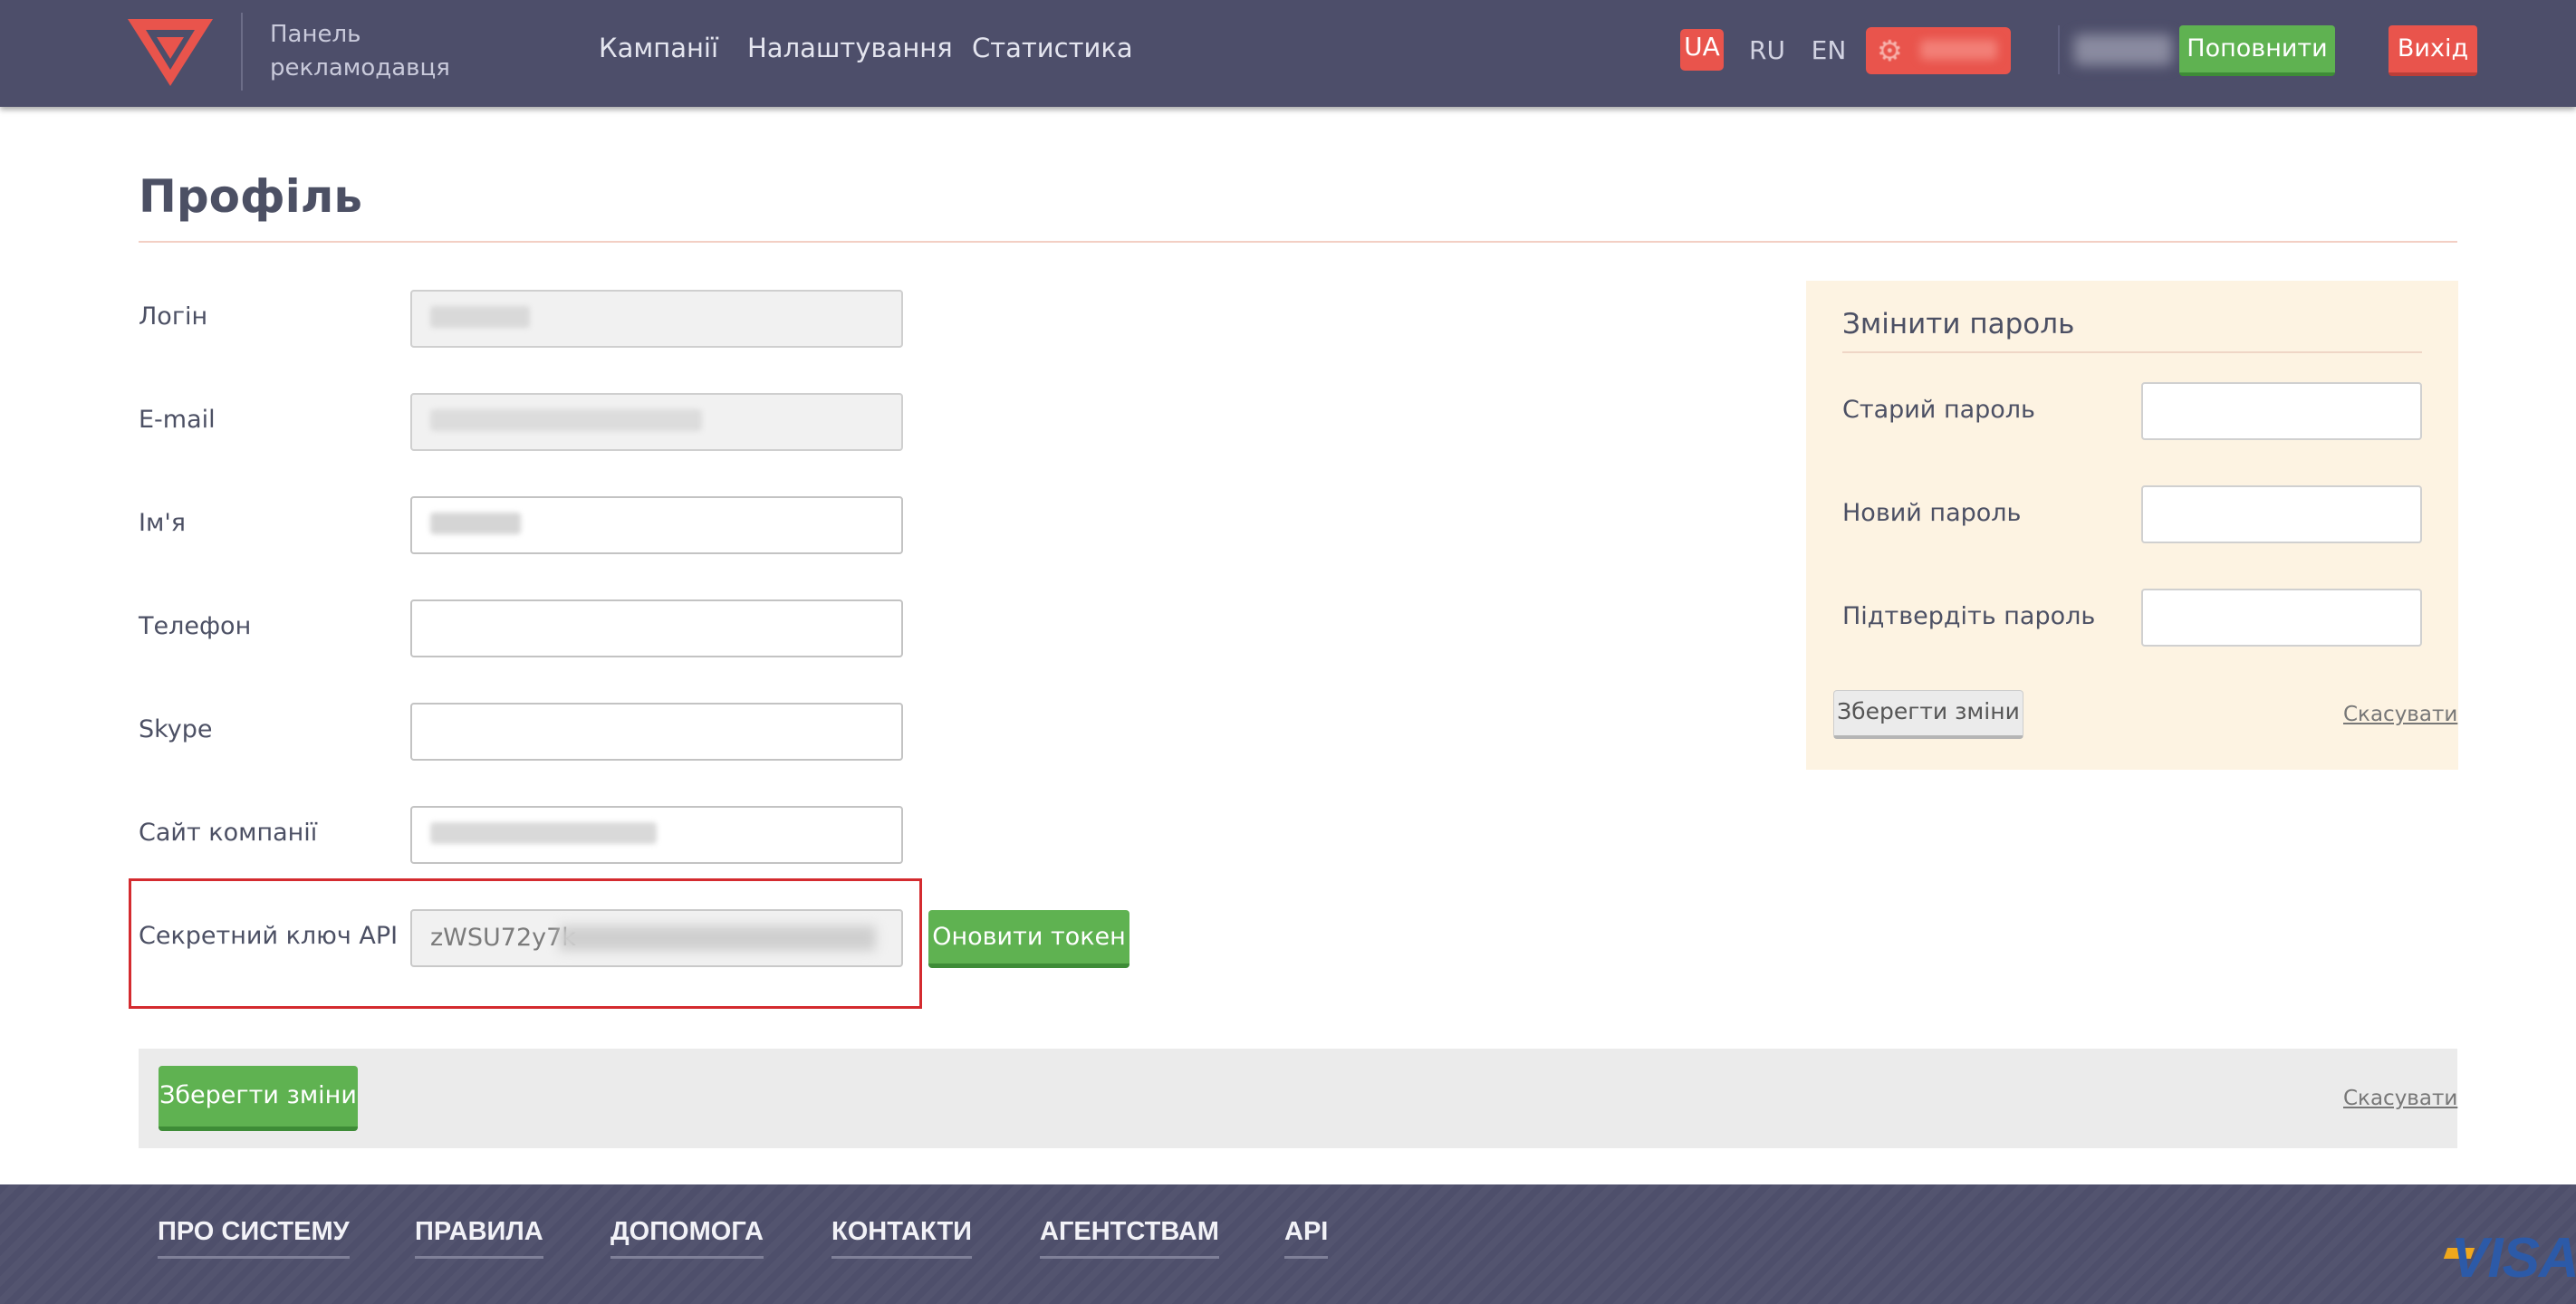  I want to click on skype-label: Skype, so click(176, 729).